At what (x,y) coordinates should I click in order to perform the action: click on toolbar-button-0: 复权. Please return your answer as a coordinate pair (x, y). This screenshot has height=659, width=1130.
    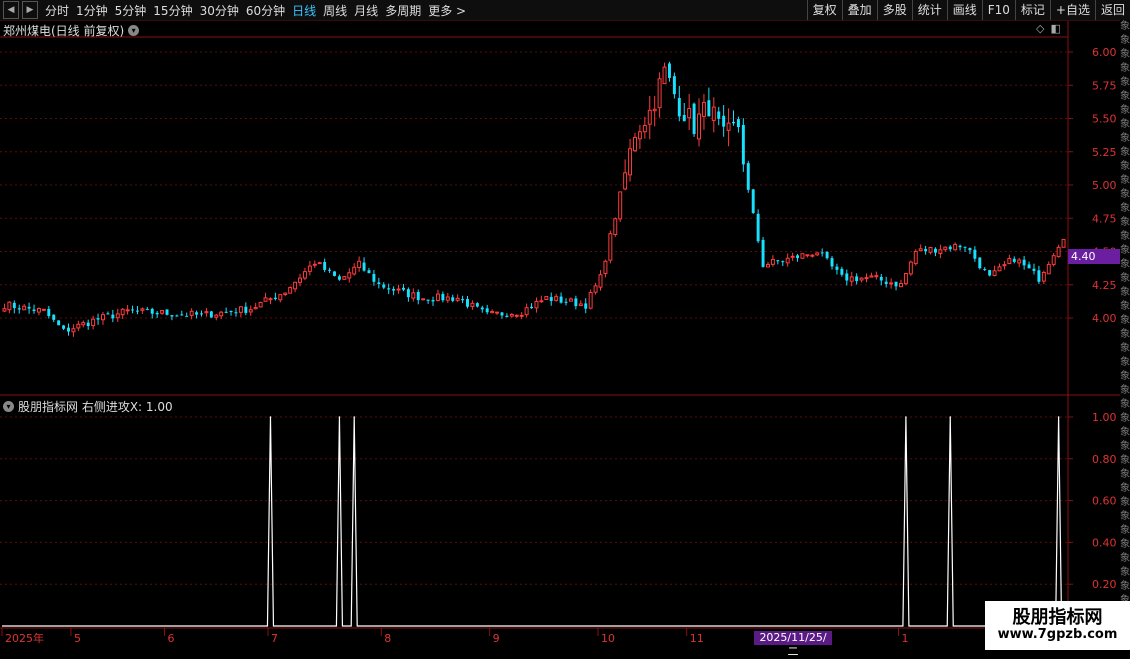
    Looking at the image, I should click on (824, 10).